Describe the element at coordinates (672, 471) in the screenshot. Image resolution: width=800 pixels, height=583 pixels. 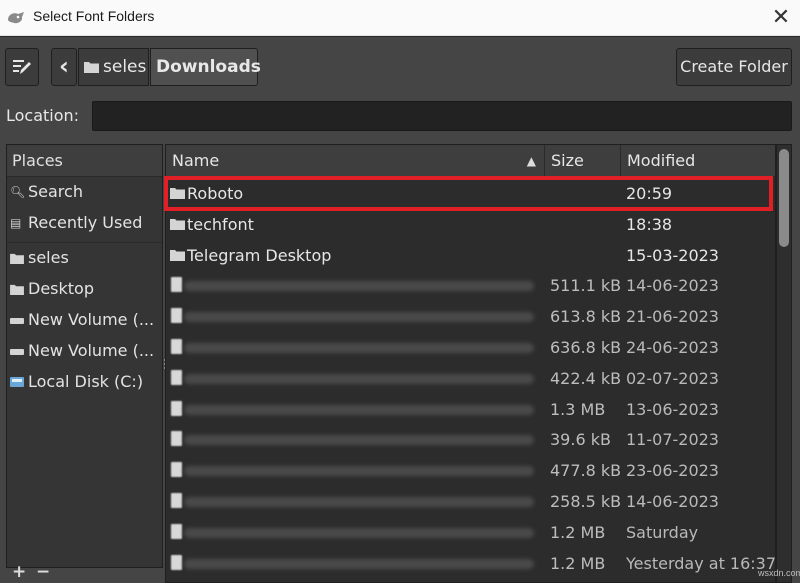
I see `file-modified: 23-06-2023` at that location.